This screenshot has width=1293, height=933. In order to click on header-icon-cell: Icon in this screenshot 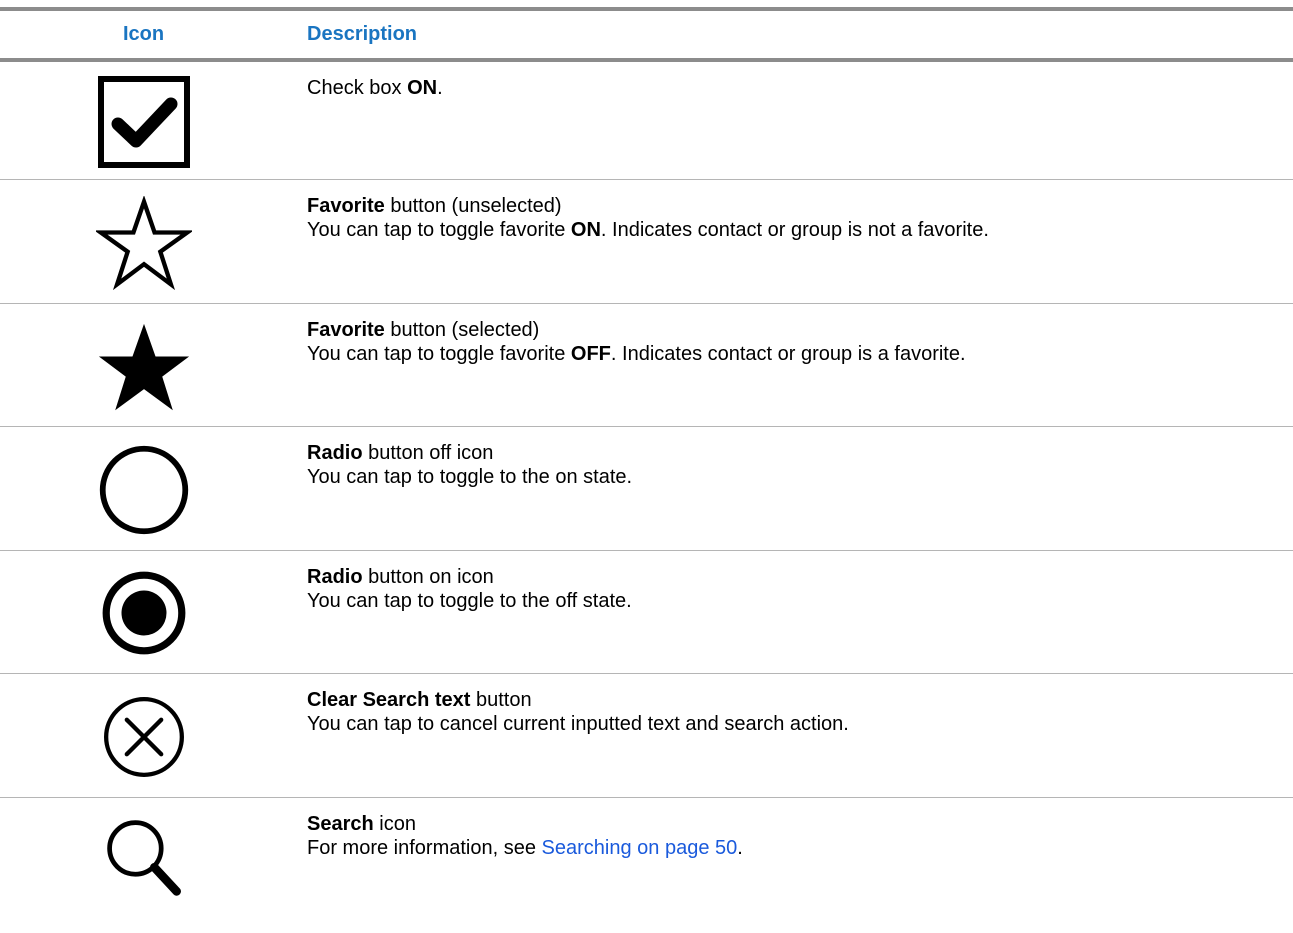, I will do `click(143, 34)`.